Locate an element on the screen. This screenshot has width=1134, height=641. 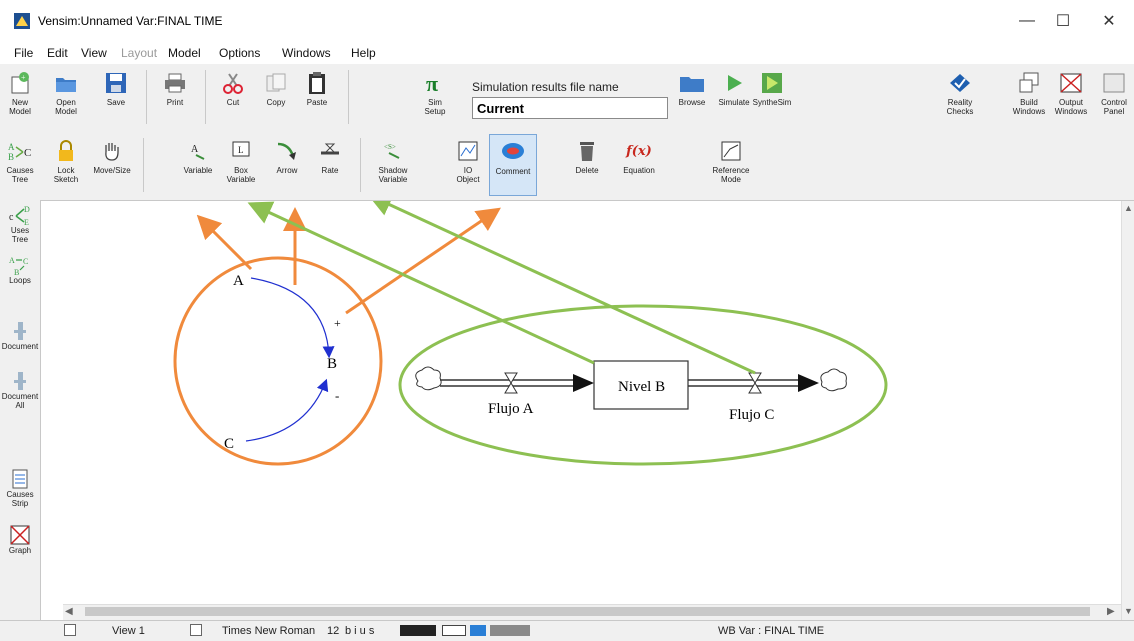
menu-file: File is located at coordinates (23, 53).